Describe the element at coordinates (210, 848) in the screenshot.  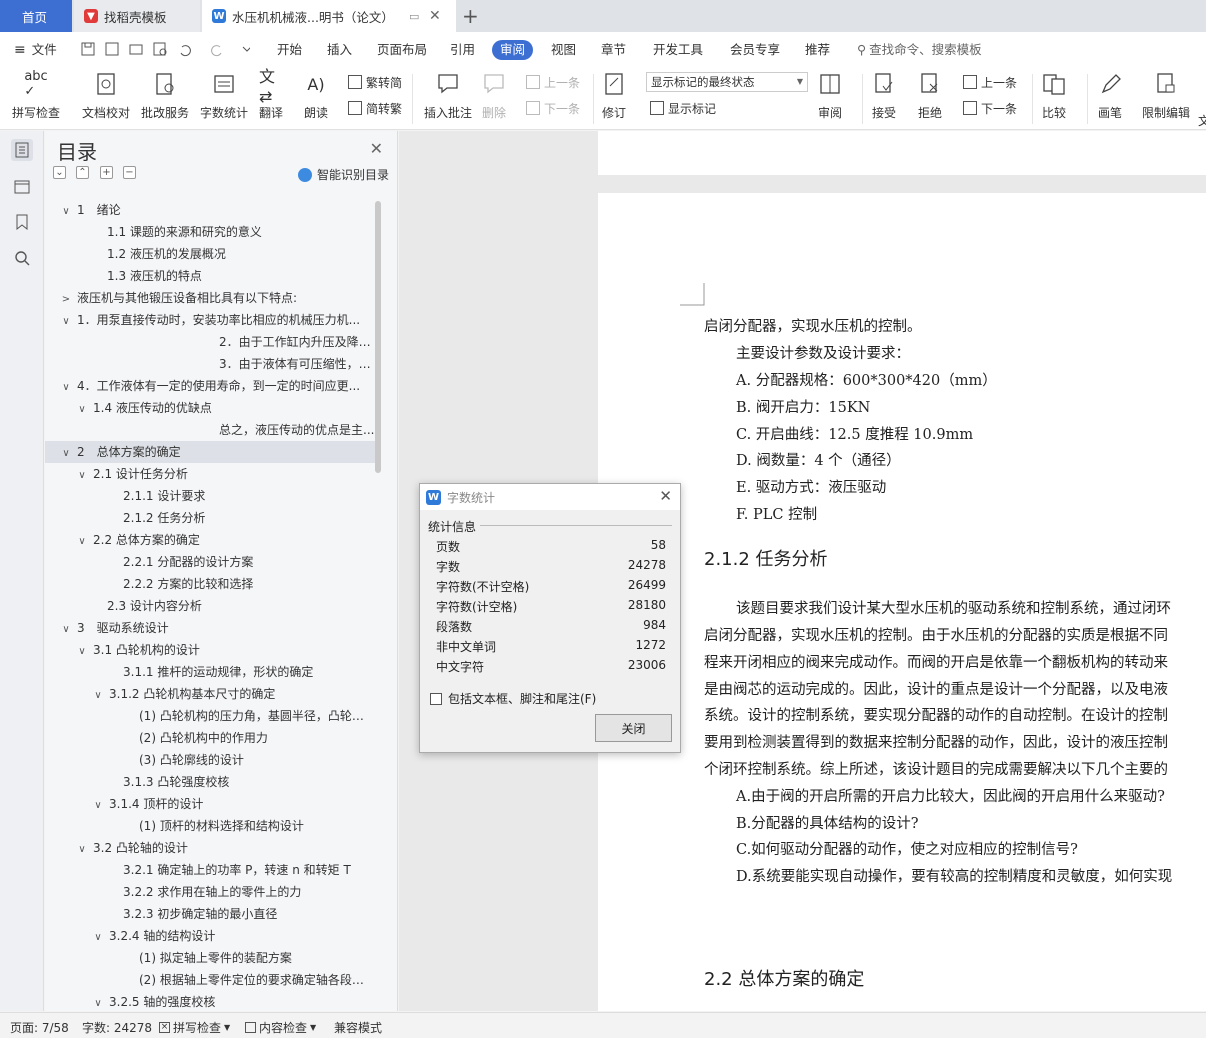
I see `toc-item: ∨ 3.2 凸轮轴的设计` at that location.